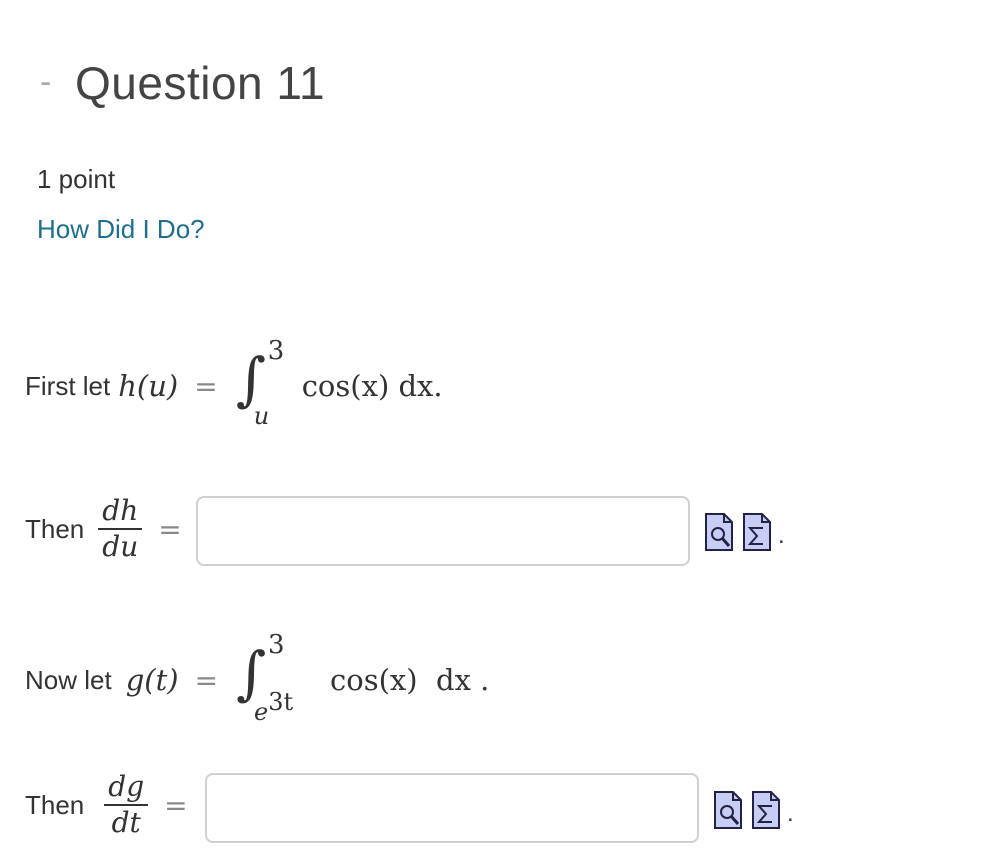 This screenshot has width=988, height=866. What do you see at coordinates (277, 680) in the screenshot?
I see `integral-2: ∫ 3 e3t` at bounding box center [277, 680].